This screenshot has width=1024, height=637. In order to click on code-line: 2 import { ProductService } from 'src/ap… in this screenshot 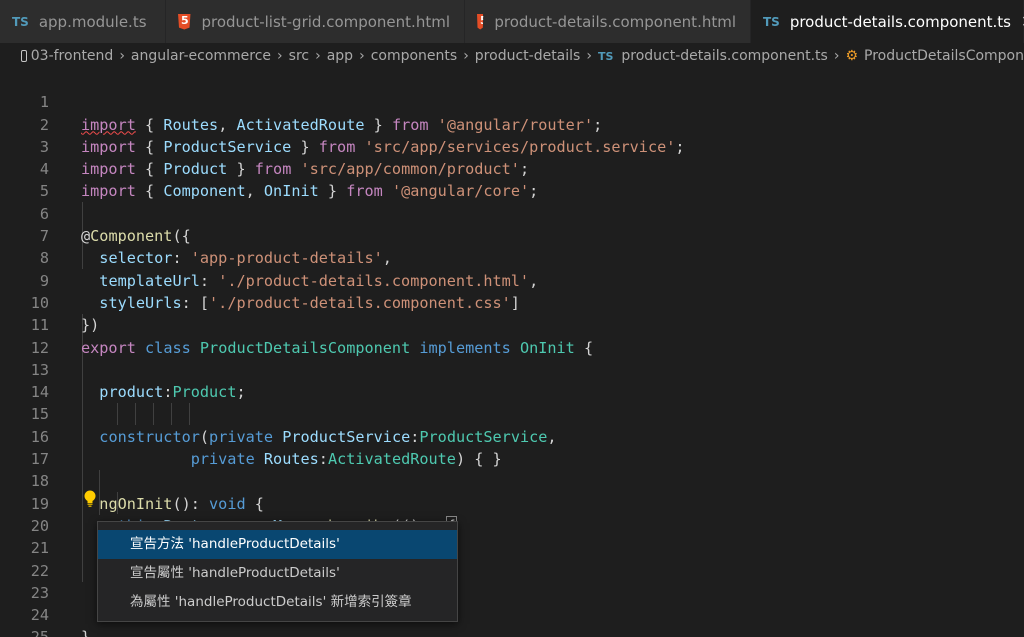, I will do `click(512, 123)`.